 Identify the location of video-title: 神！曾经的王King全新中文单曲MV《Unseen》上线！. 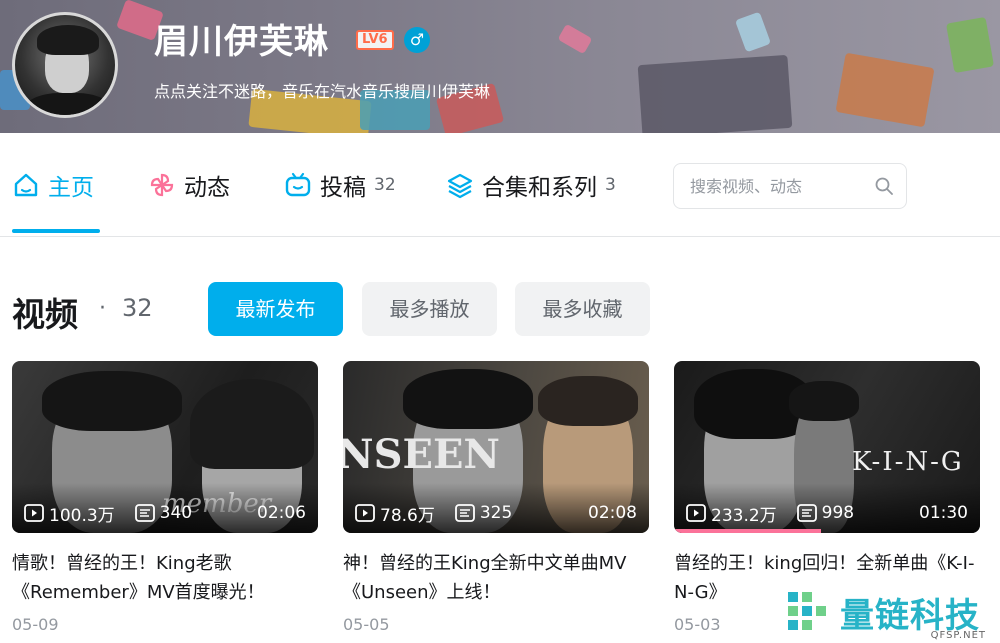
(496, 578).